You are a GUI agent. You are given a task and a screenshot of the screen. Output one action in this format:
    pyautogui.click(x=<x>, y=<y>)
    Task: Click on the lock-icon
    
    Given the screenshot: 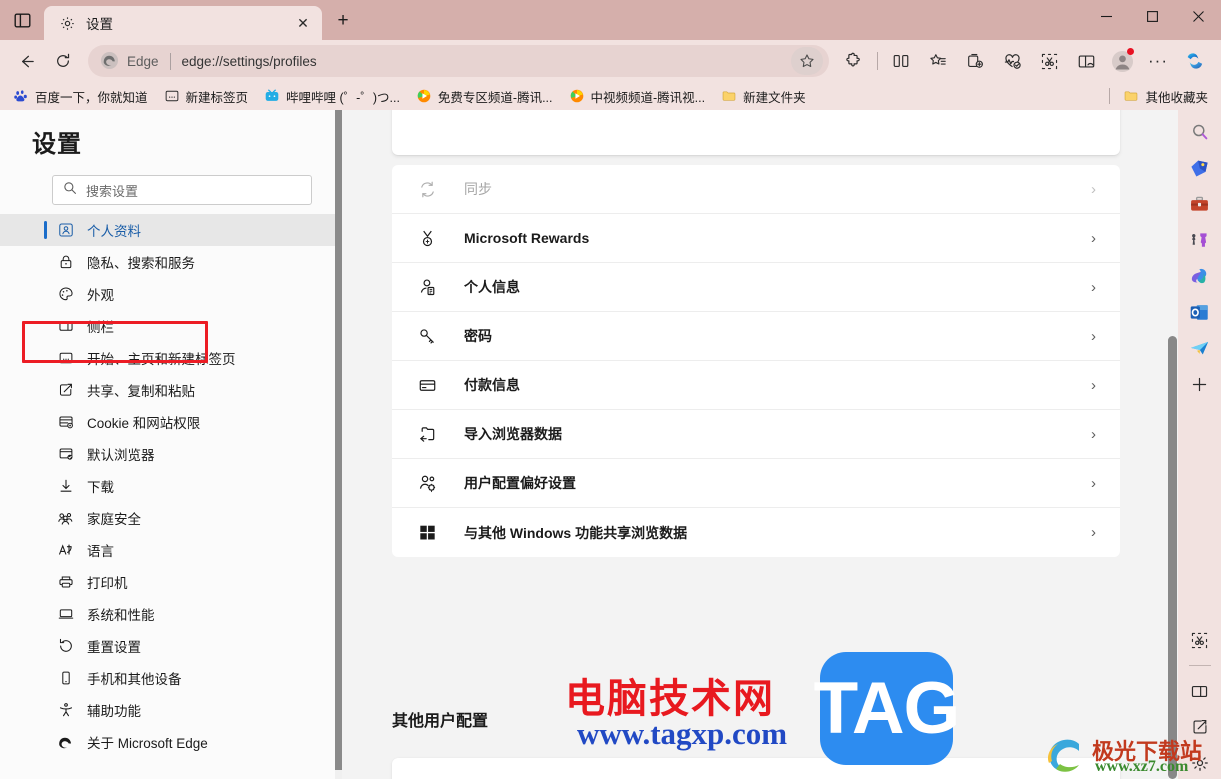 What is the action you would take?
    pyautogui.click(x=65, y=262)
    